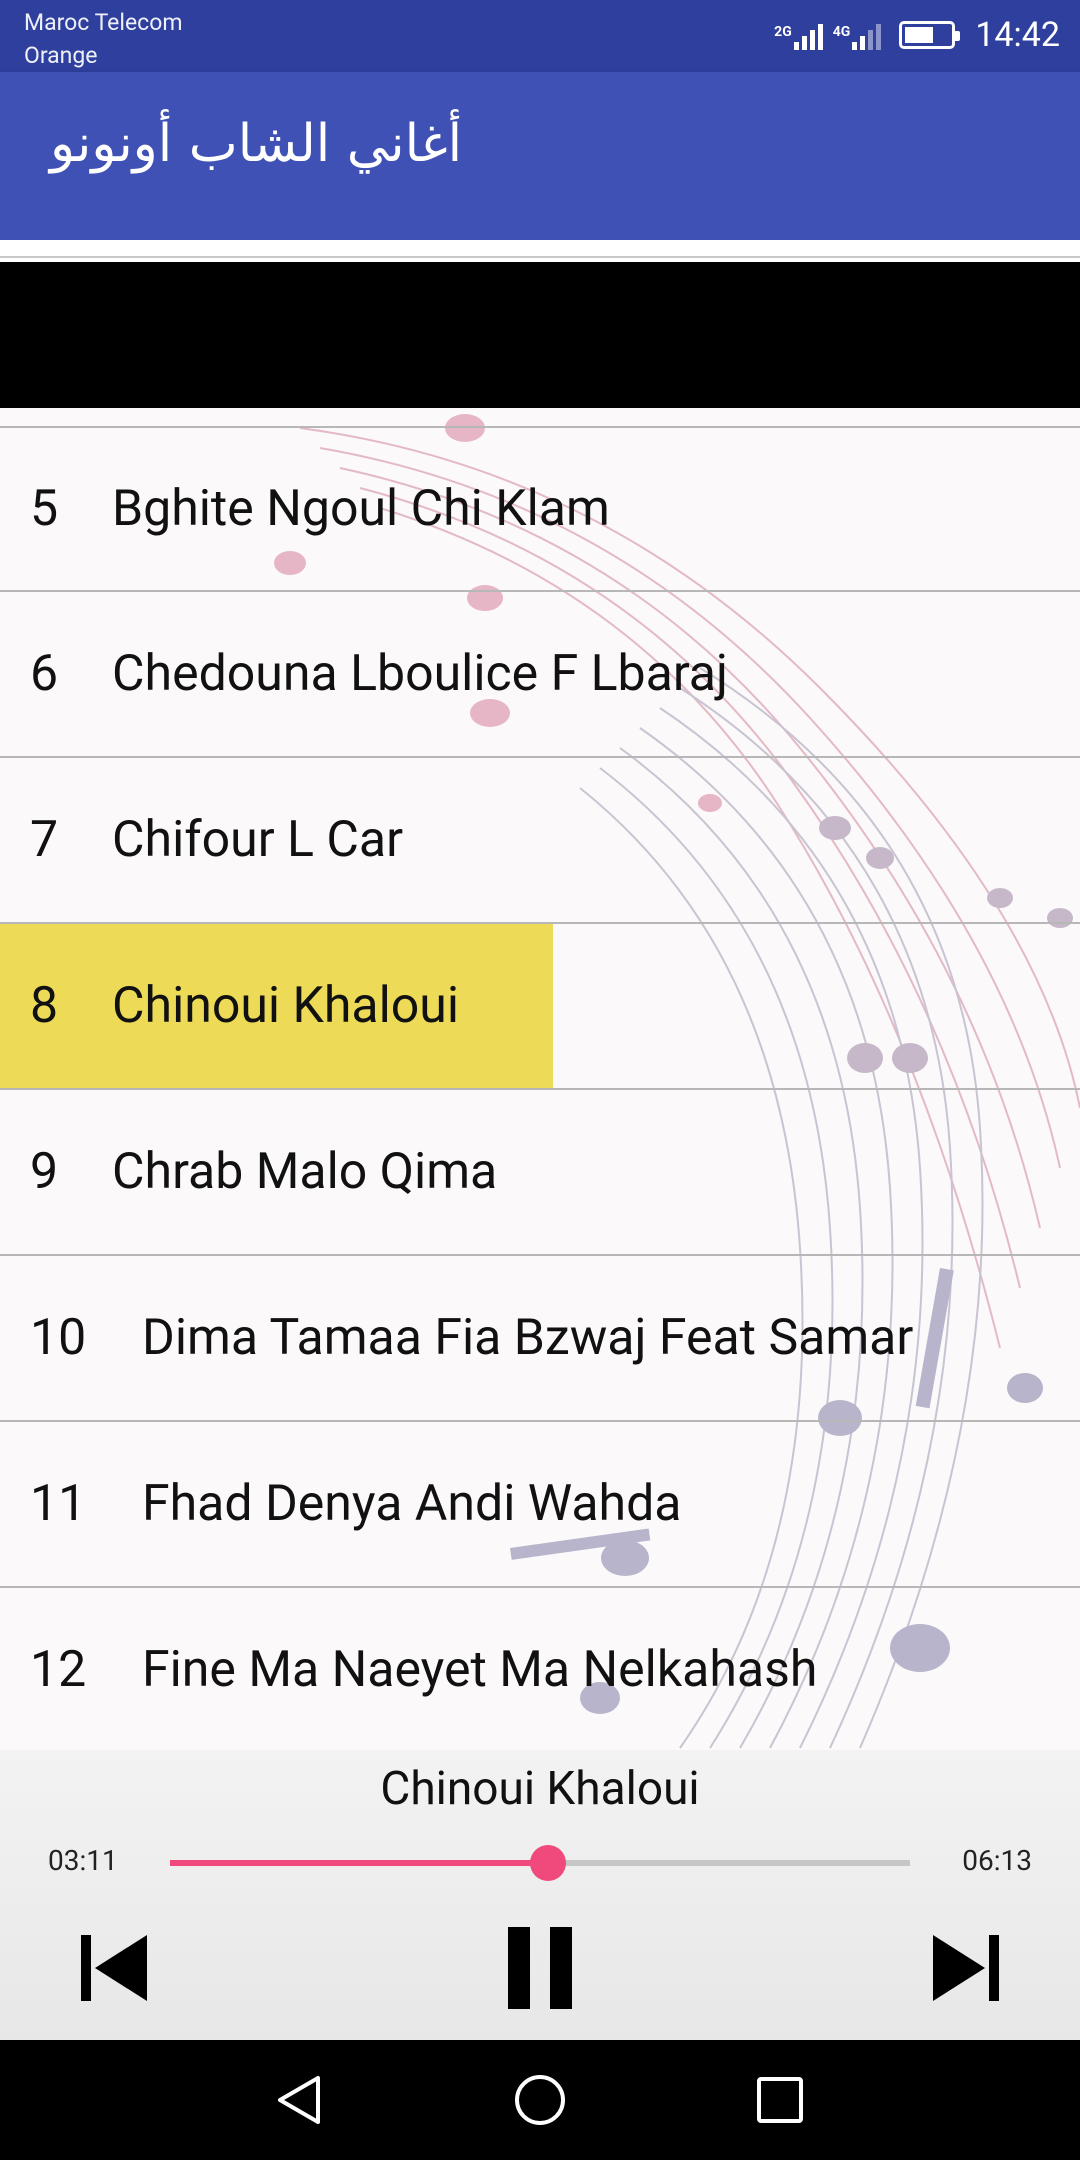 The width and height of the screenshot is (1080, 2160). I want to click on song-title: Chifour L Car, so click(258, 840).